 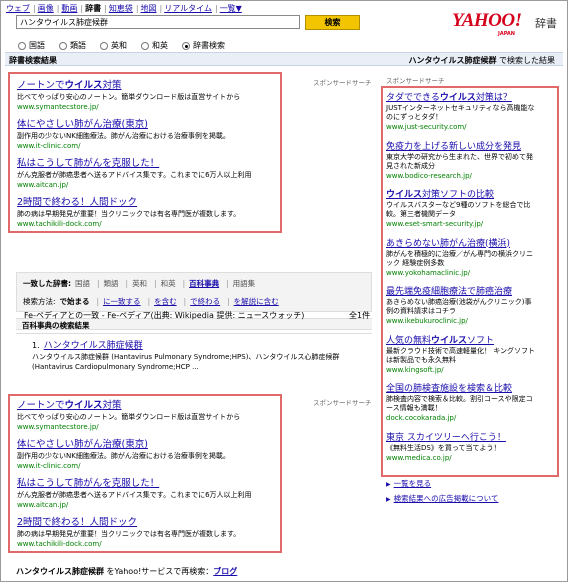 I want to click on search-button: 検索, so click(x=332, y=22).